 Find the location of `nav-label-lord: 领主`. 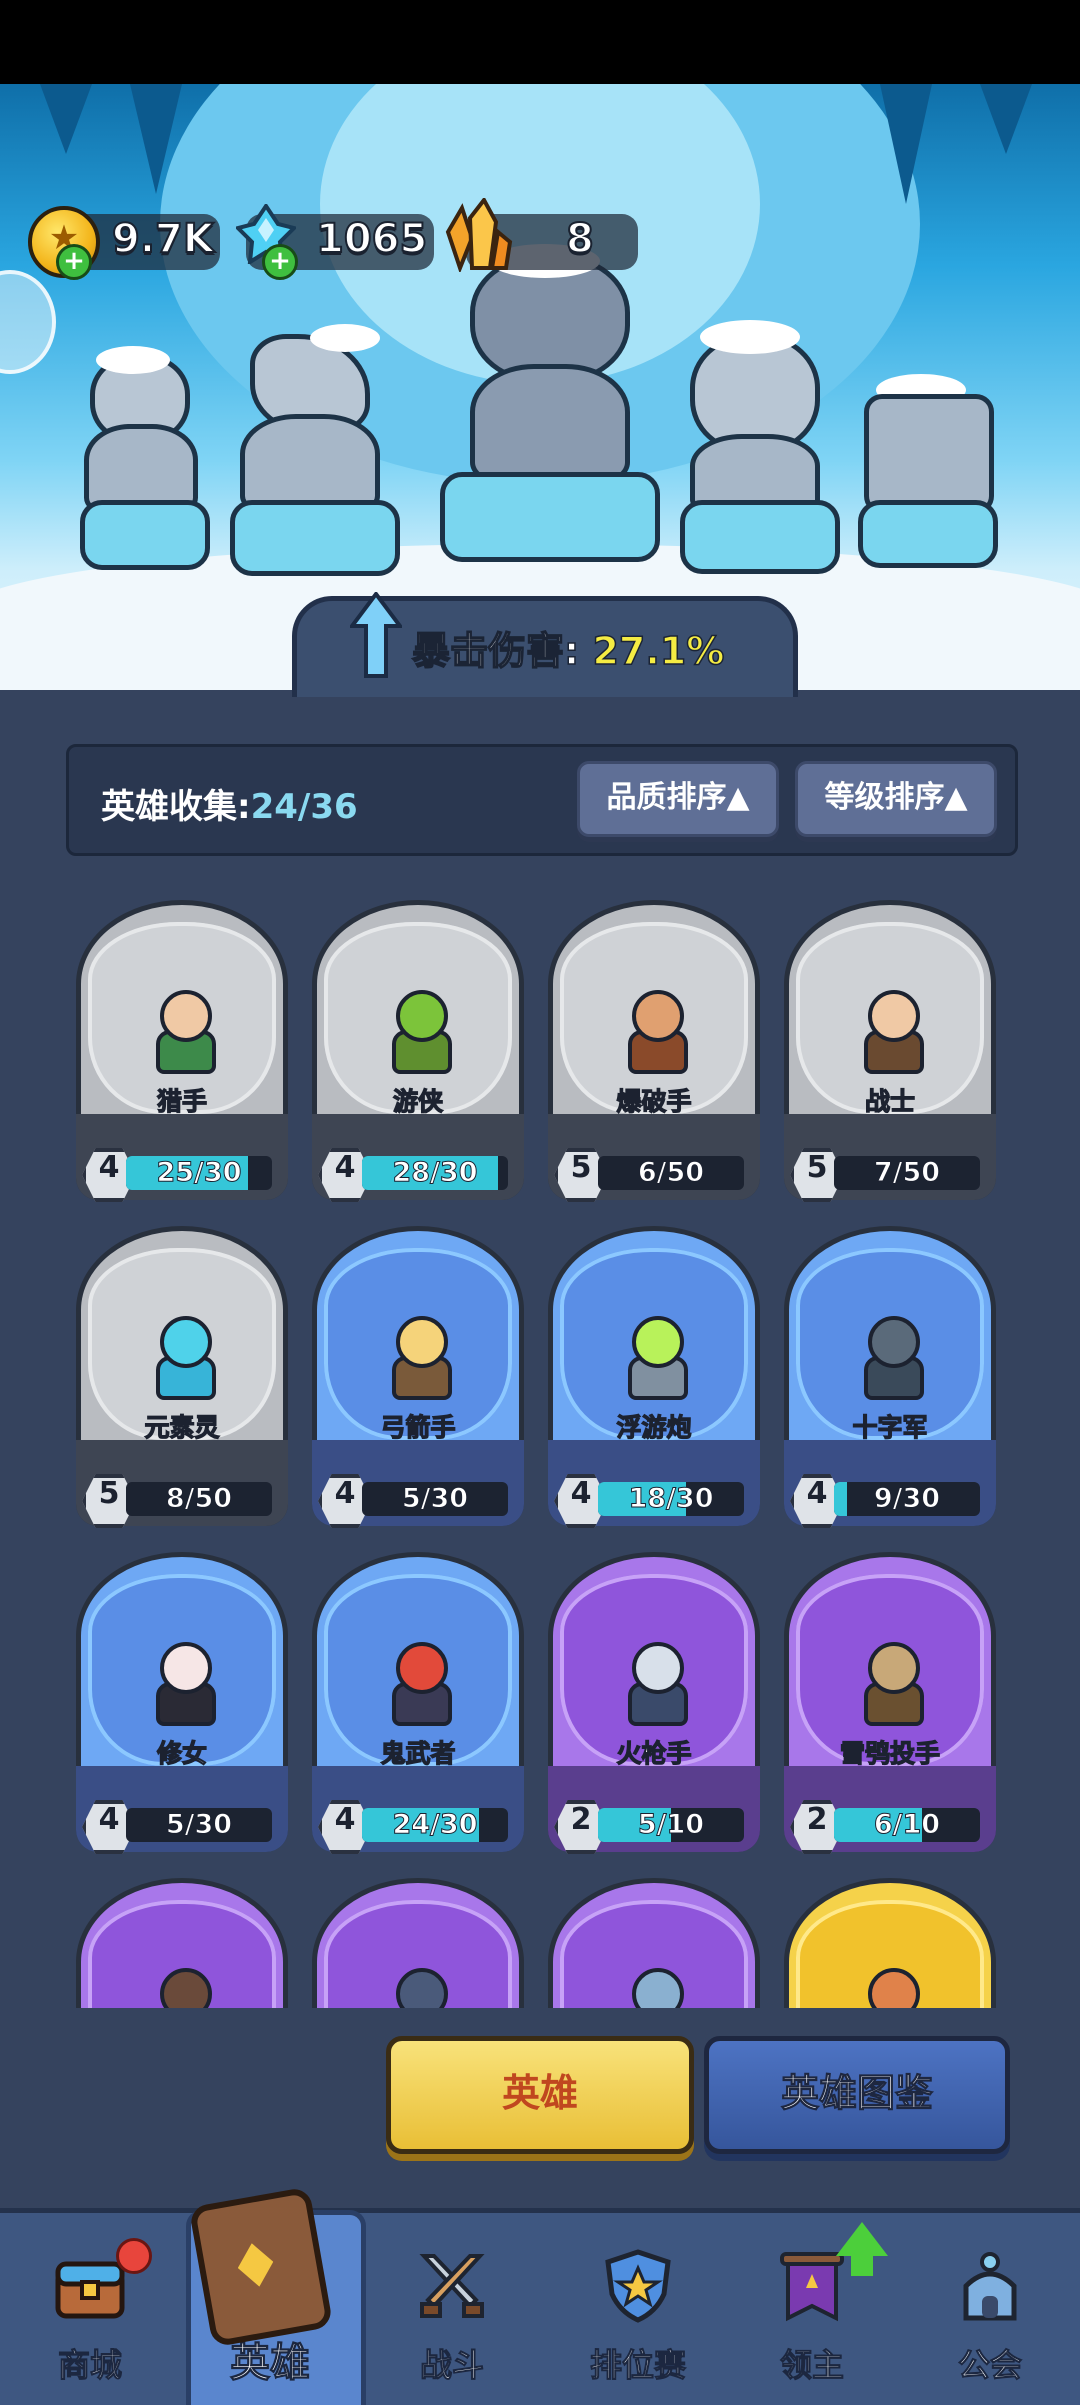

nav-label-lord: 领主 is located at coordinates (811, 2365).